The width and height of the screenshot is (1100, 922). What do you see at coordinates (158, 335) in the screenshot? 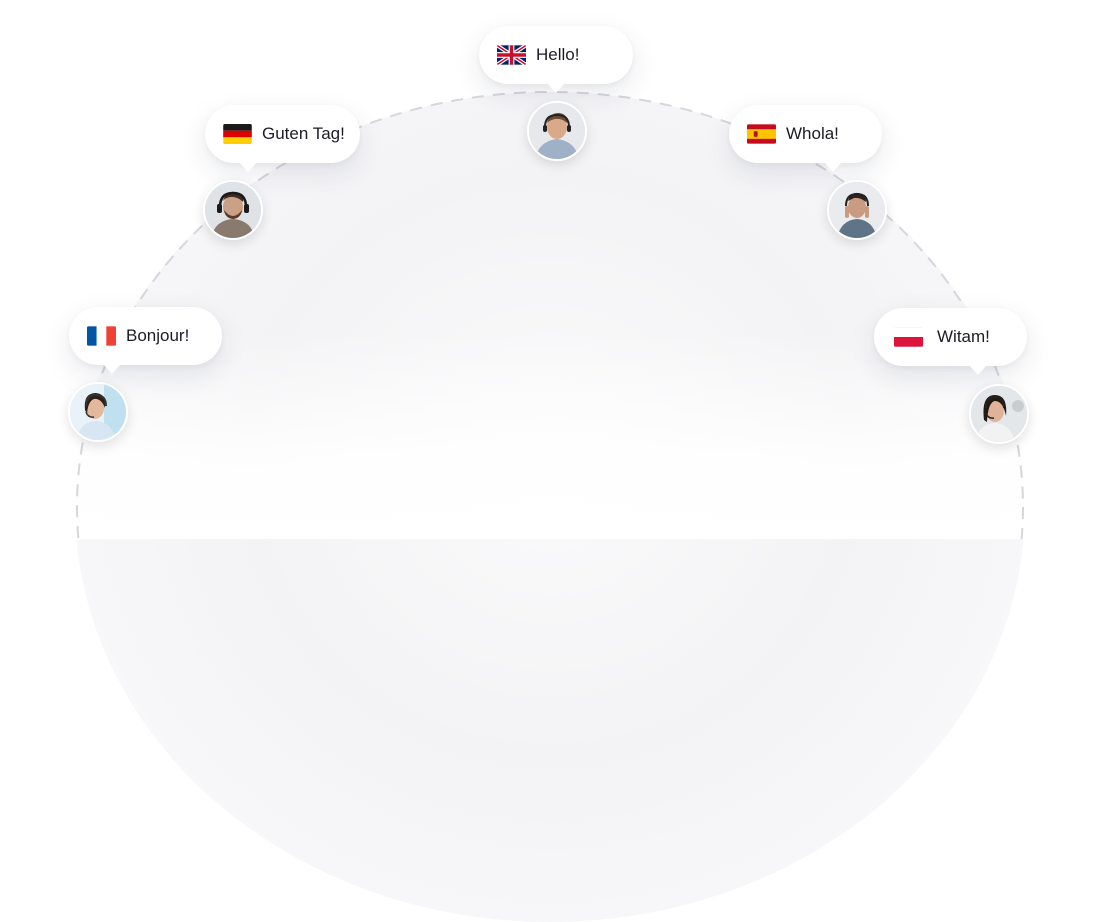
I see `greeting-text-fr: Bonjour!` at bounding box center [158, 335].